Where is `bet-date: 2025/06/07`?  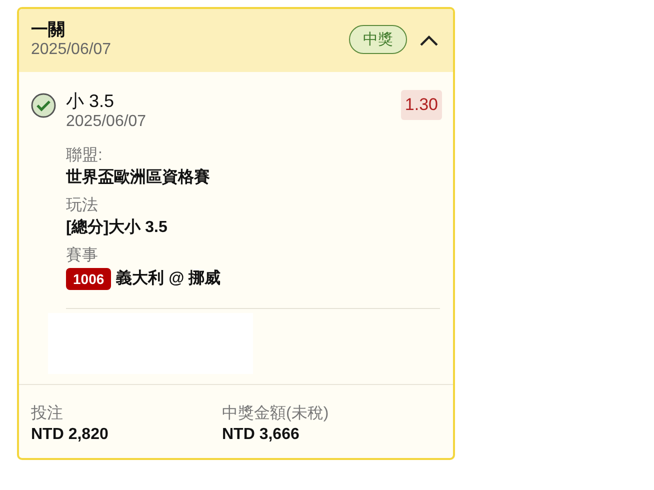 bet-date: 2025/06/07 is located at coordinates (71, 49).